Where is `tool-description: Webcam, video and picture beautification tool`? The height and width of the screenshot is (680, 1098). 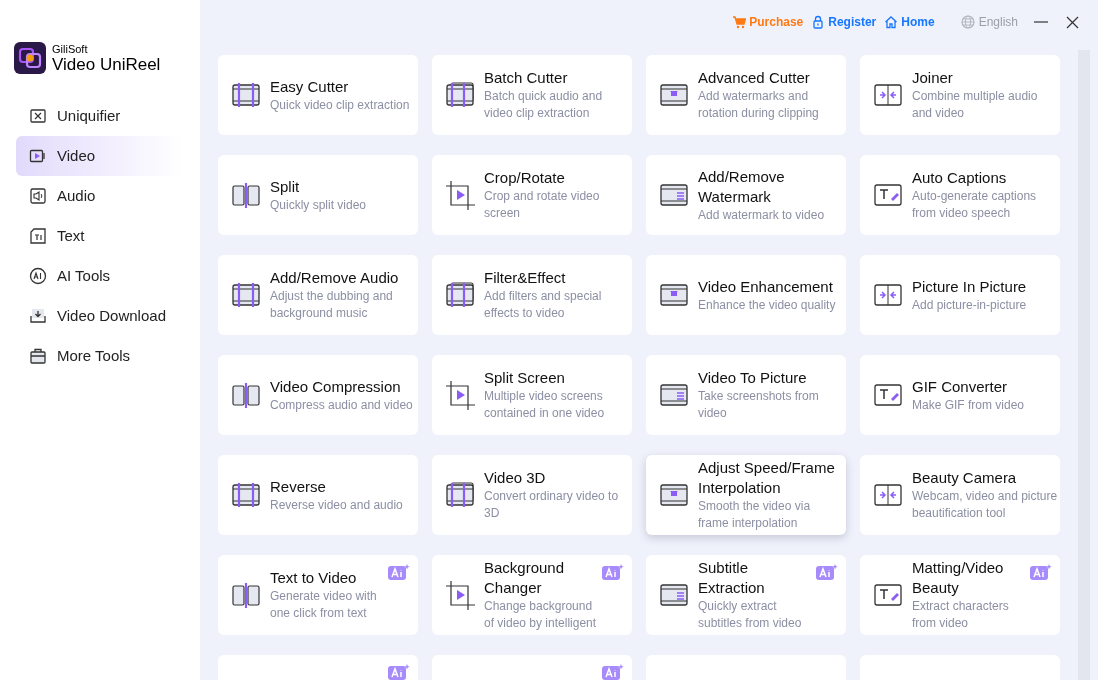 tool-description: Webcam, video and picture beautification tool is located at coordinates (985, 505).